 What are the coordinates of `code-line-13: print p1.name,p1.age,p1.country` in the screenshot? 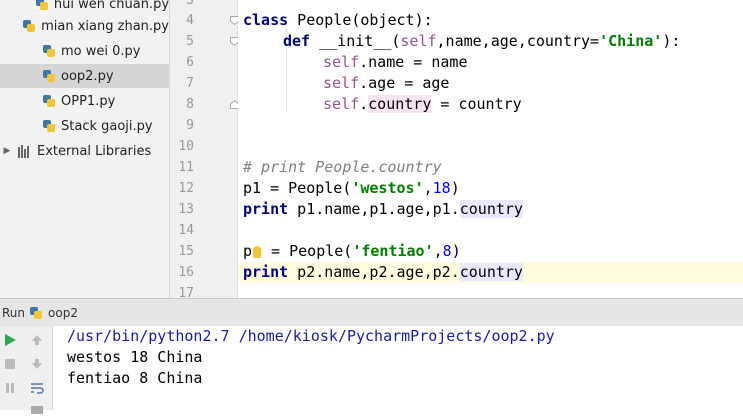 It's located at (383, 209).